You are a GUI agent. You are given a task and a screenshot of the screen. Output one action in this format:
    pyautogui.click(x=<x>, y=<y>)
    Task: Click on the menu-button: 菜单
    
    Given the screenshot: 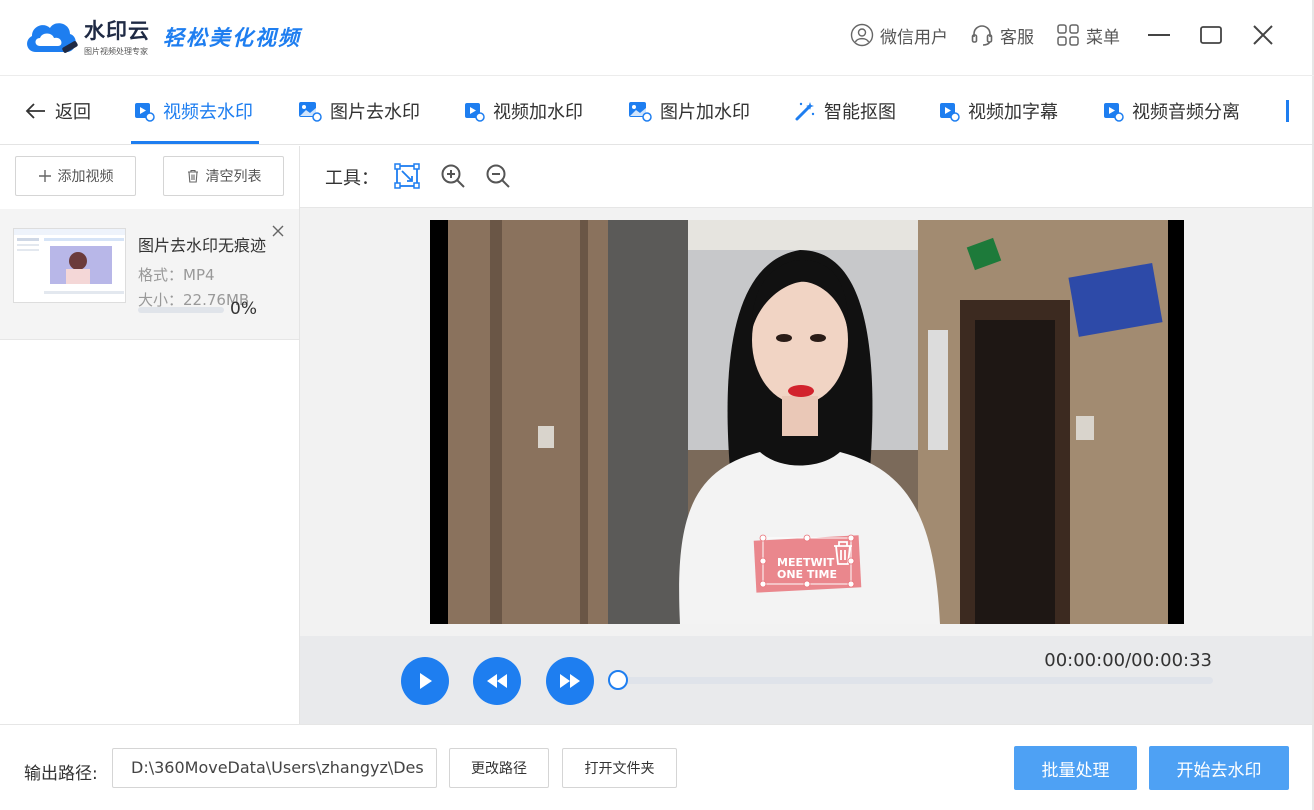 What is the action you would take?
    pyautogui.click(x=1088, y=35)
    